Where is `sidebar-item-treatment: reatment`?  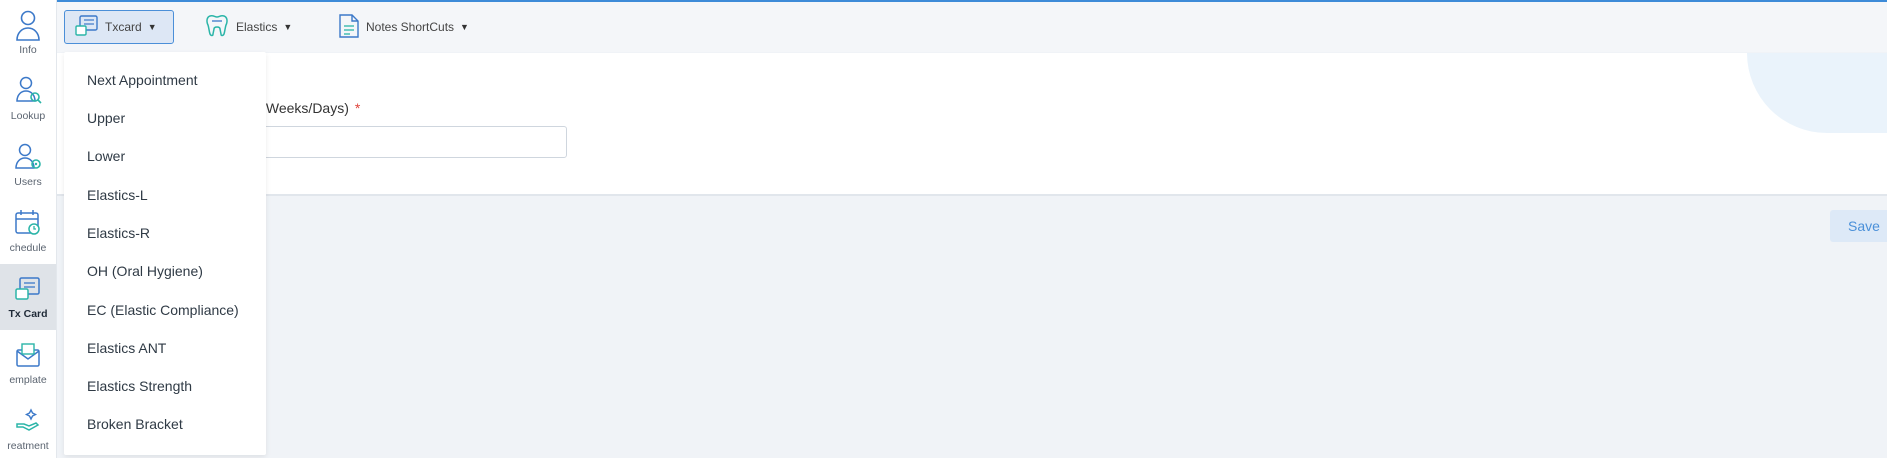 sidebar-item-treatment: reatment is located at coordinates (28, 427).